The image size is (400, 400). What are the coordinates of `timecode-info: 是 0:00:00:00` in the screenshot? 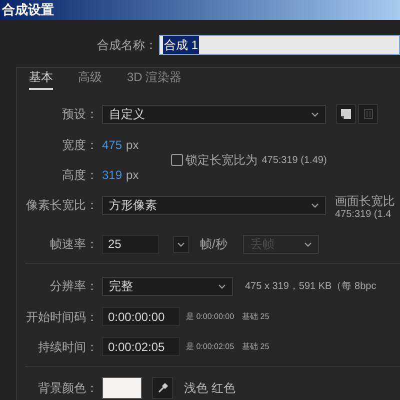 It's located at (210, 316).